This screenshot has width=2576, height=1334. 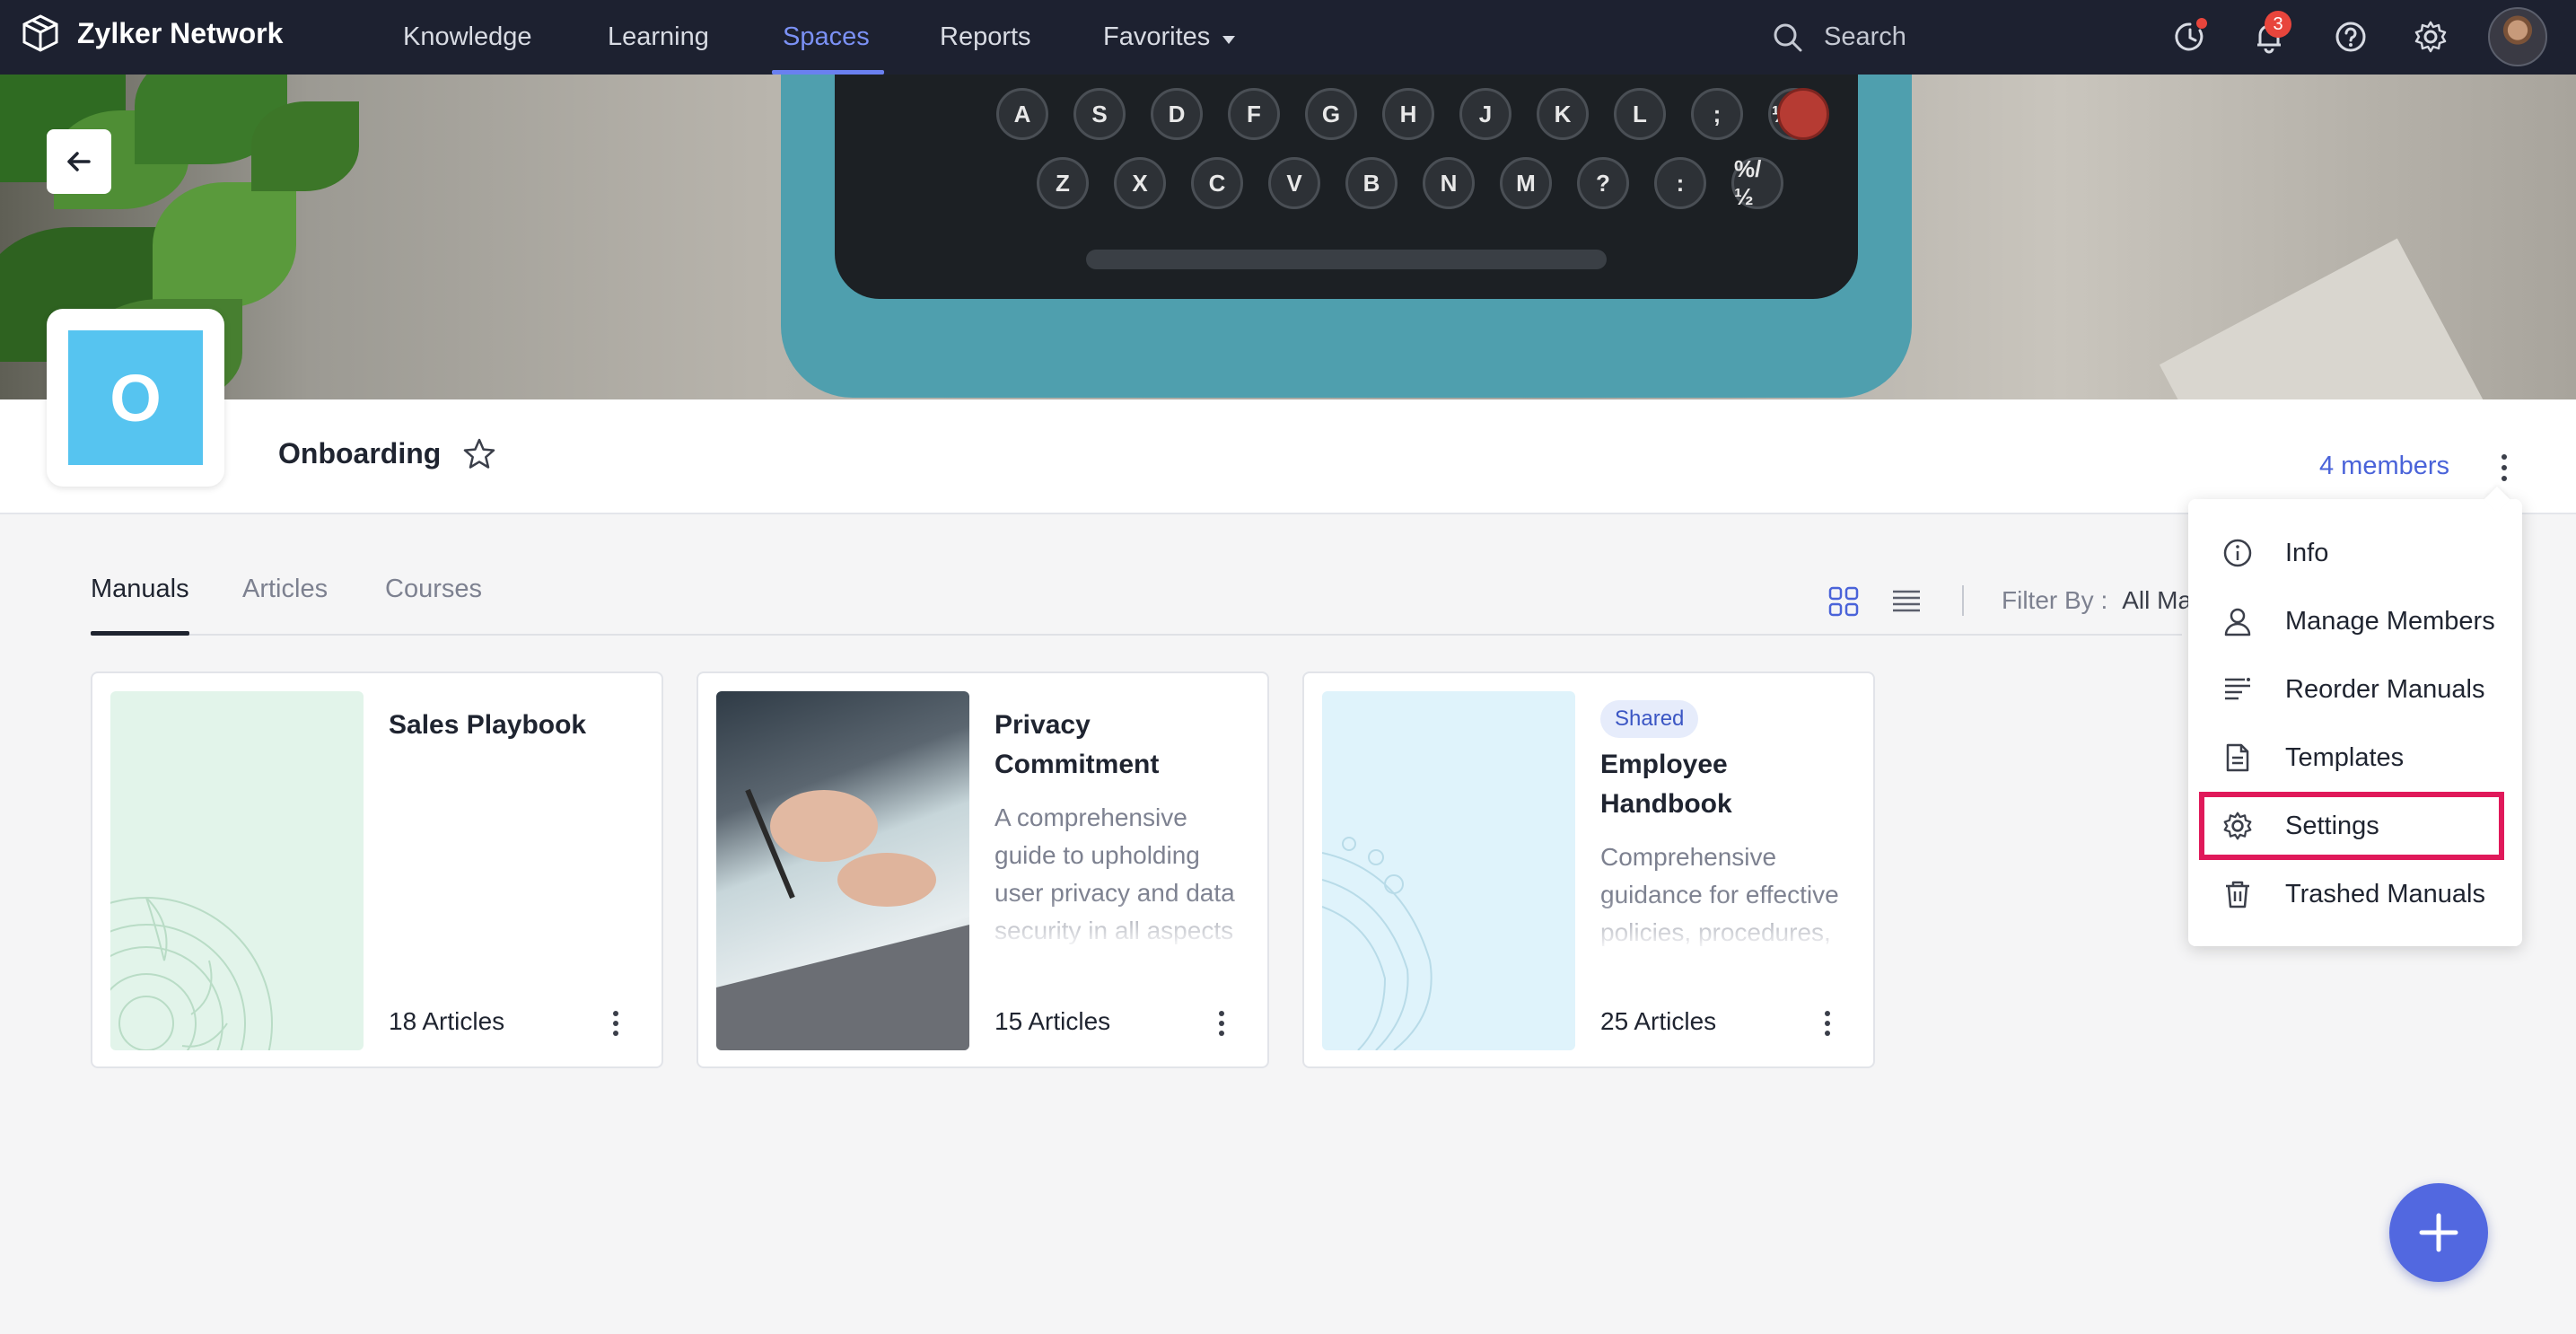 I want to click on menu-item-settings: Settings, so click(x=2351, y=826).